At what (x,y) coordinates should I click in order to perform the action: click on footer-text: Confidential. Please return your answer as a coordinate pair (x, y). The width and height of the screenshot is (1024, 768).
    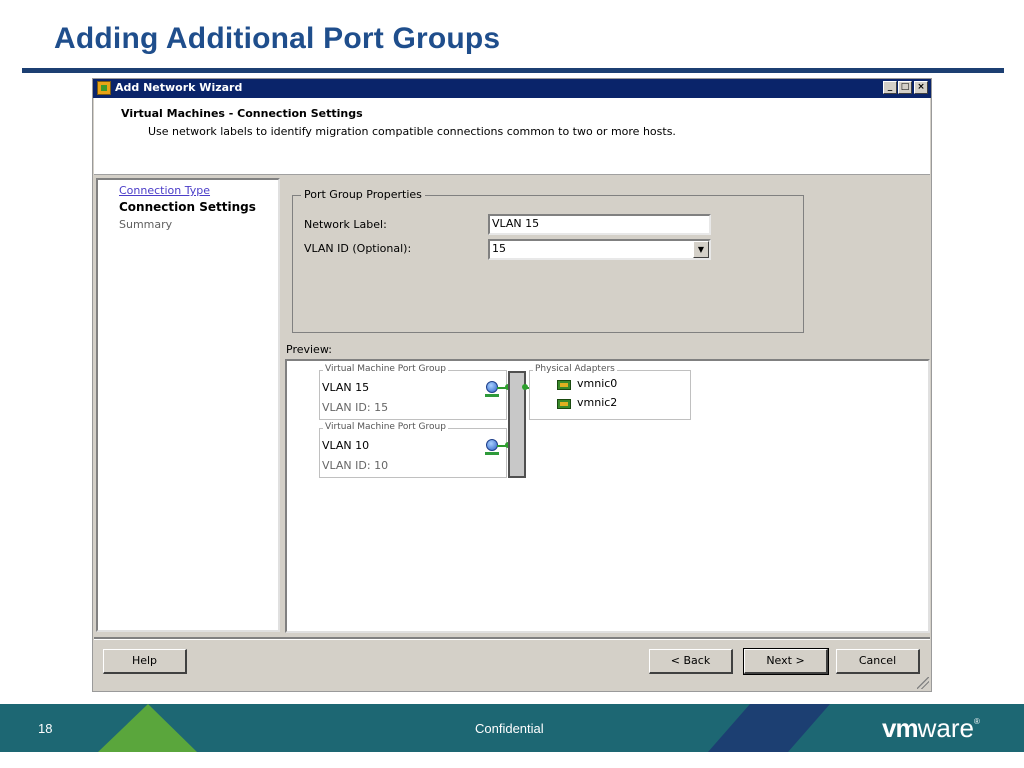
    Looking at the image, I should click on (509, 728).